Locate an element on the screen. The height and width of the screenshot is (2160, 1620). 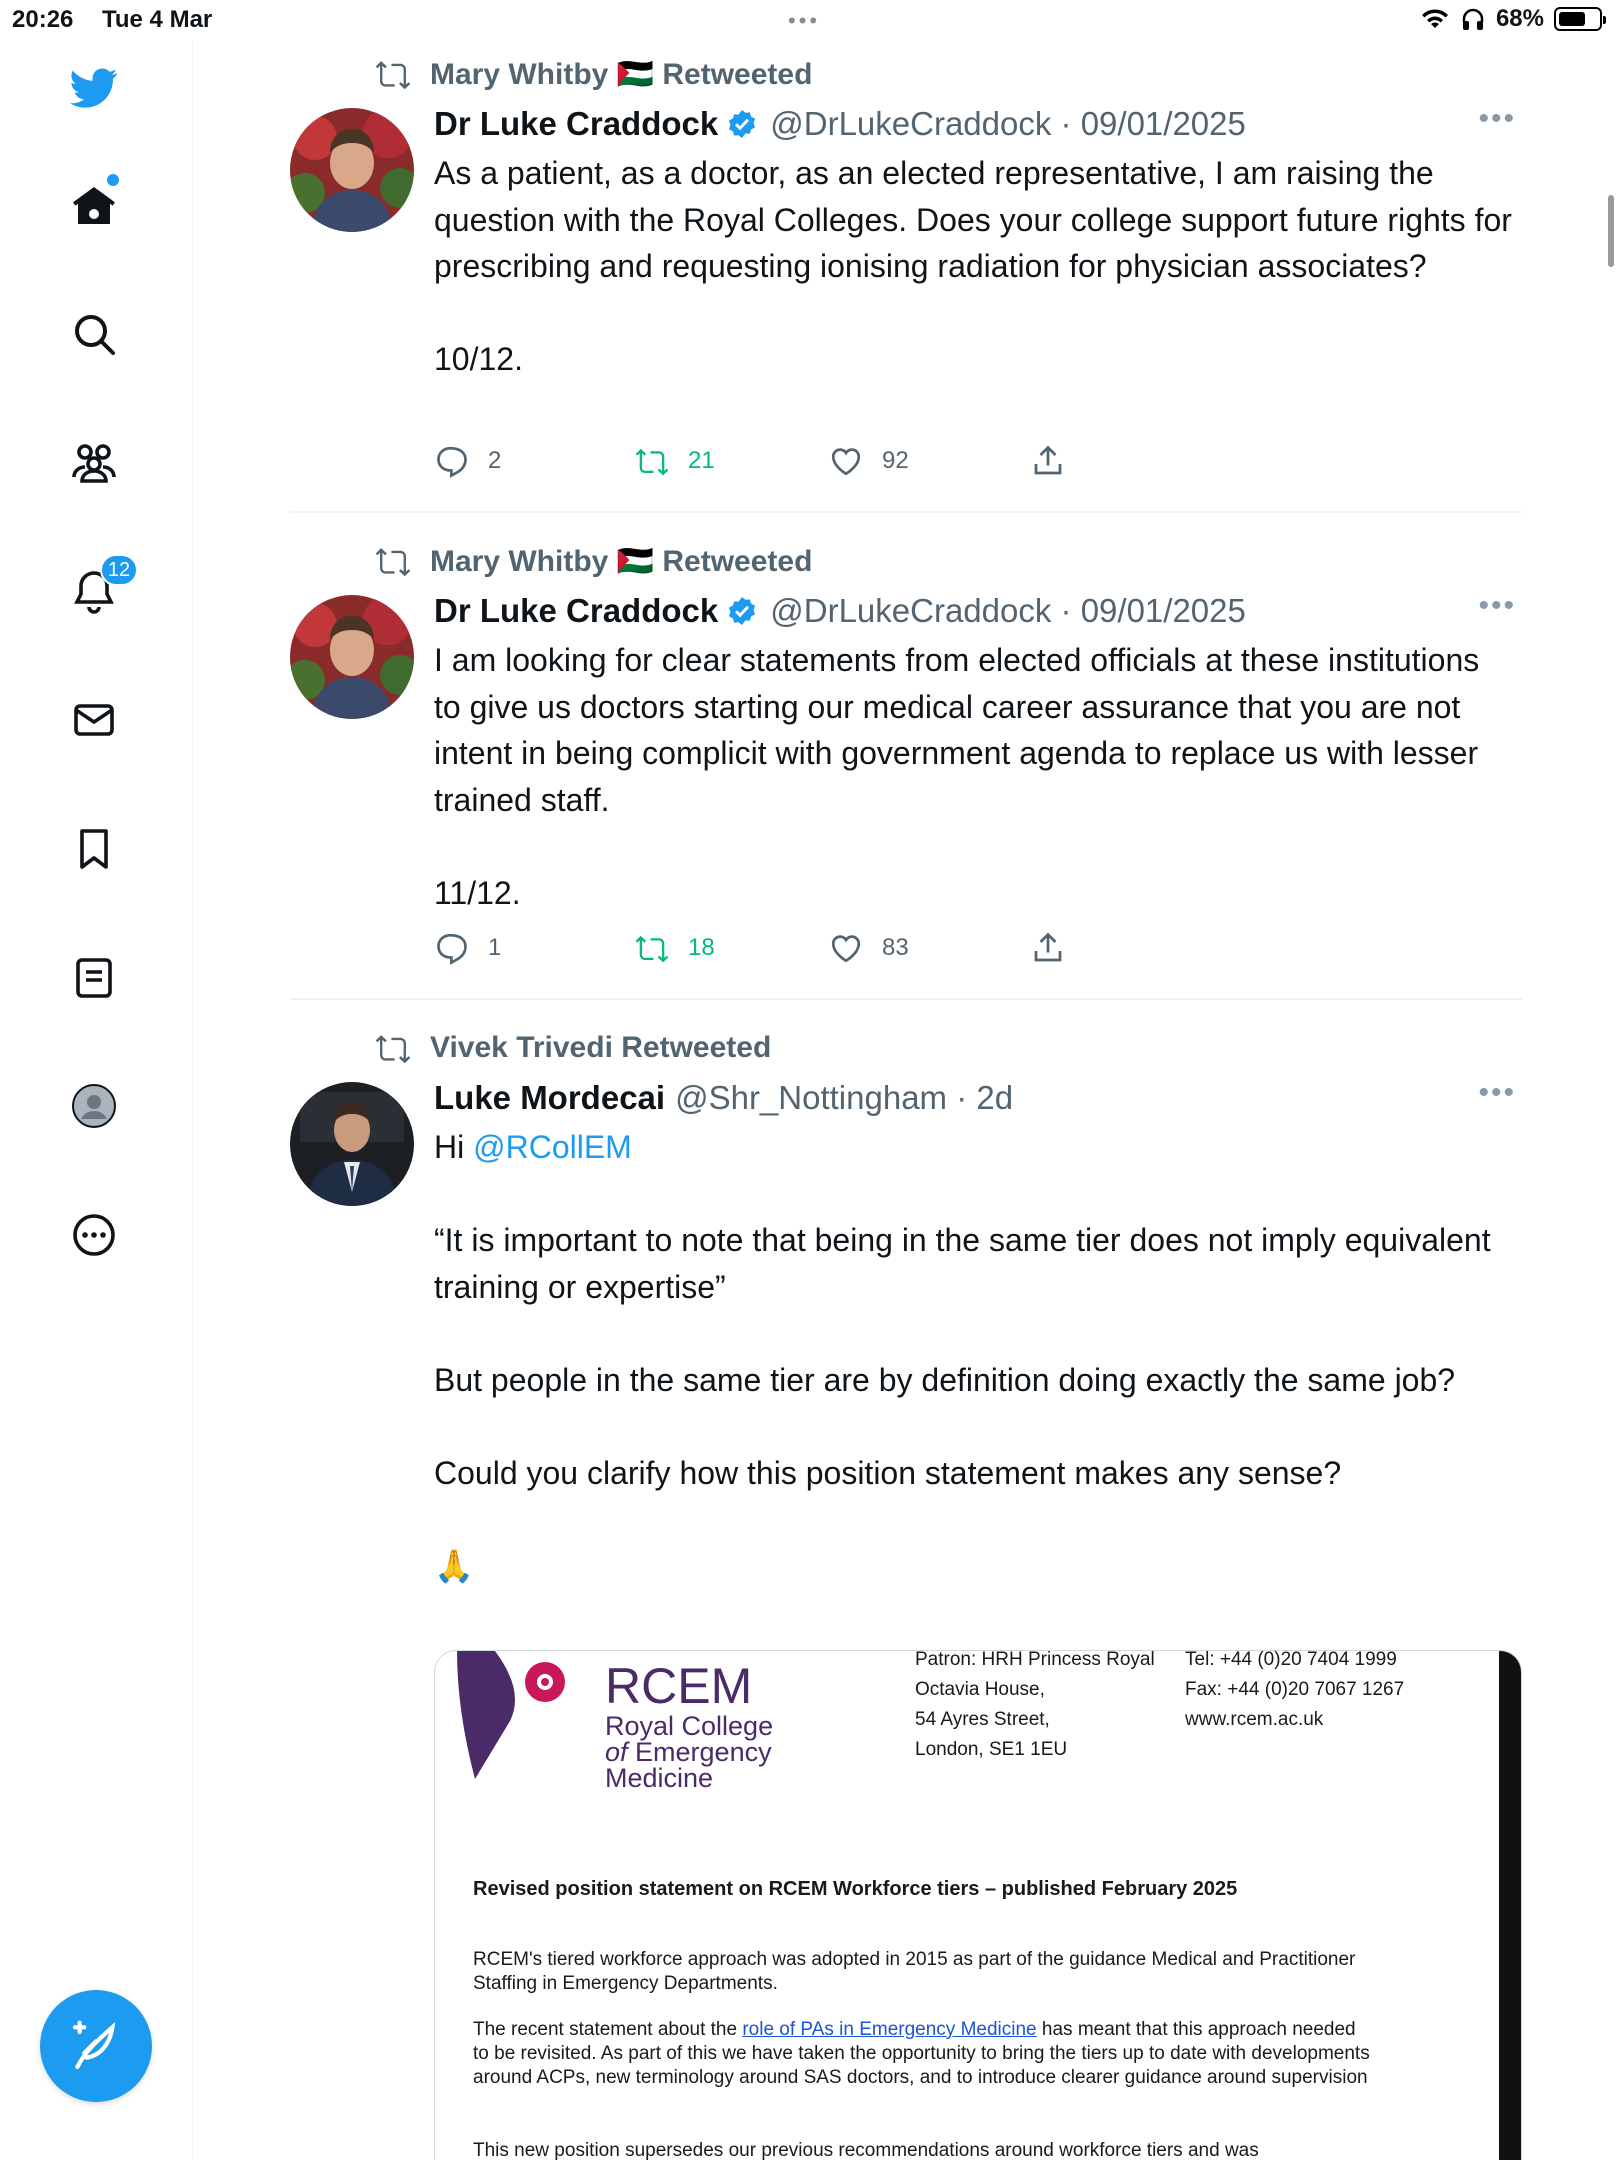
rose-icon is located at coordinates (545, 1682).